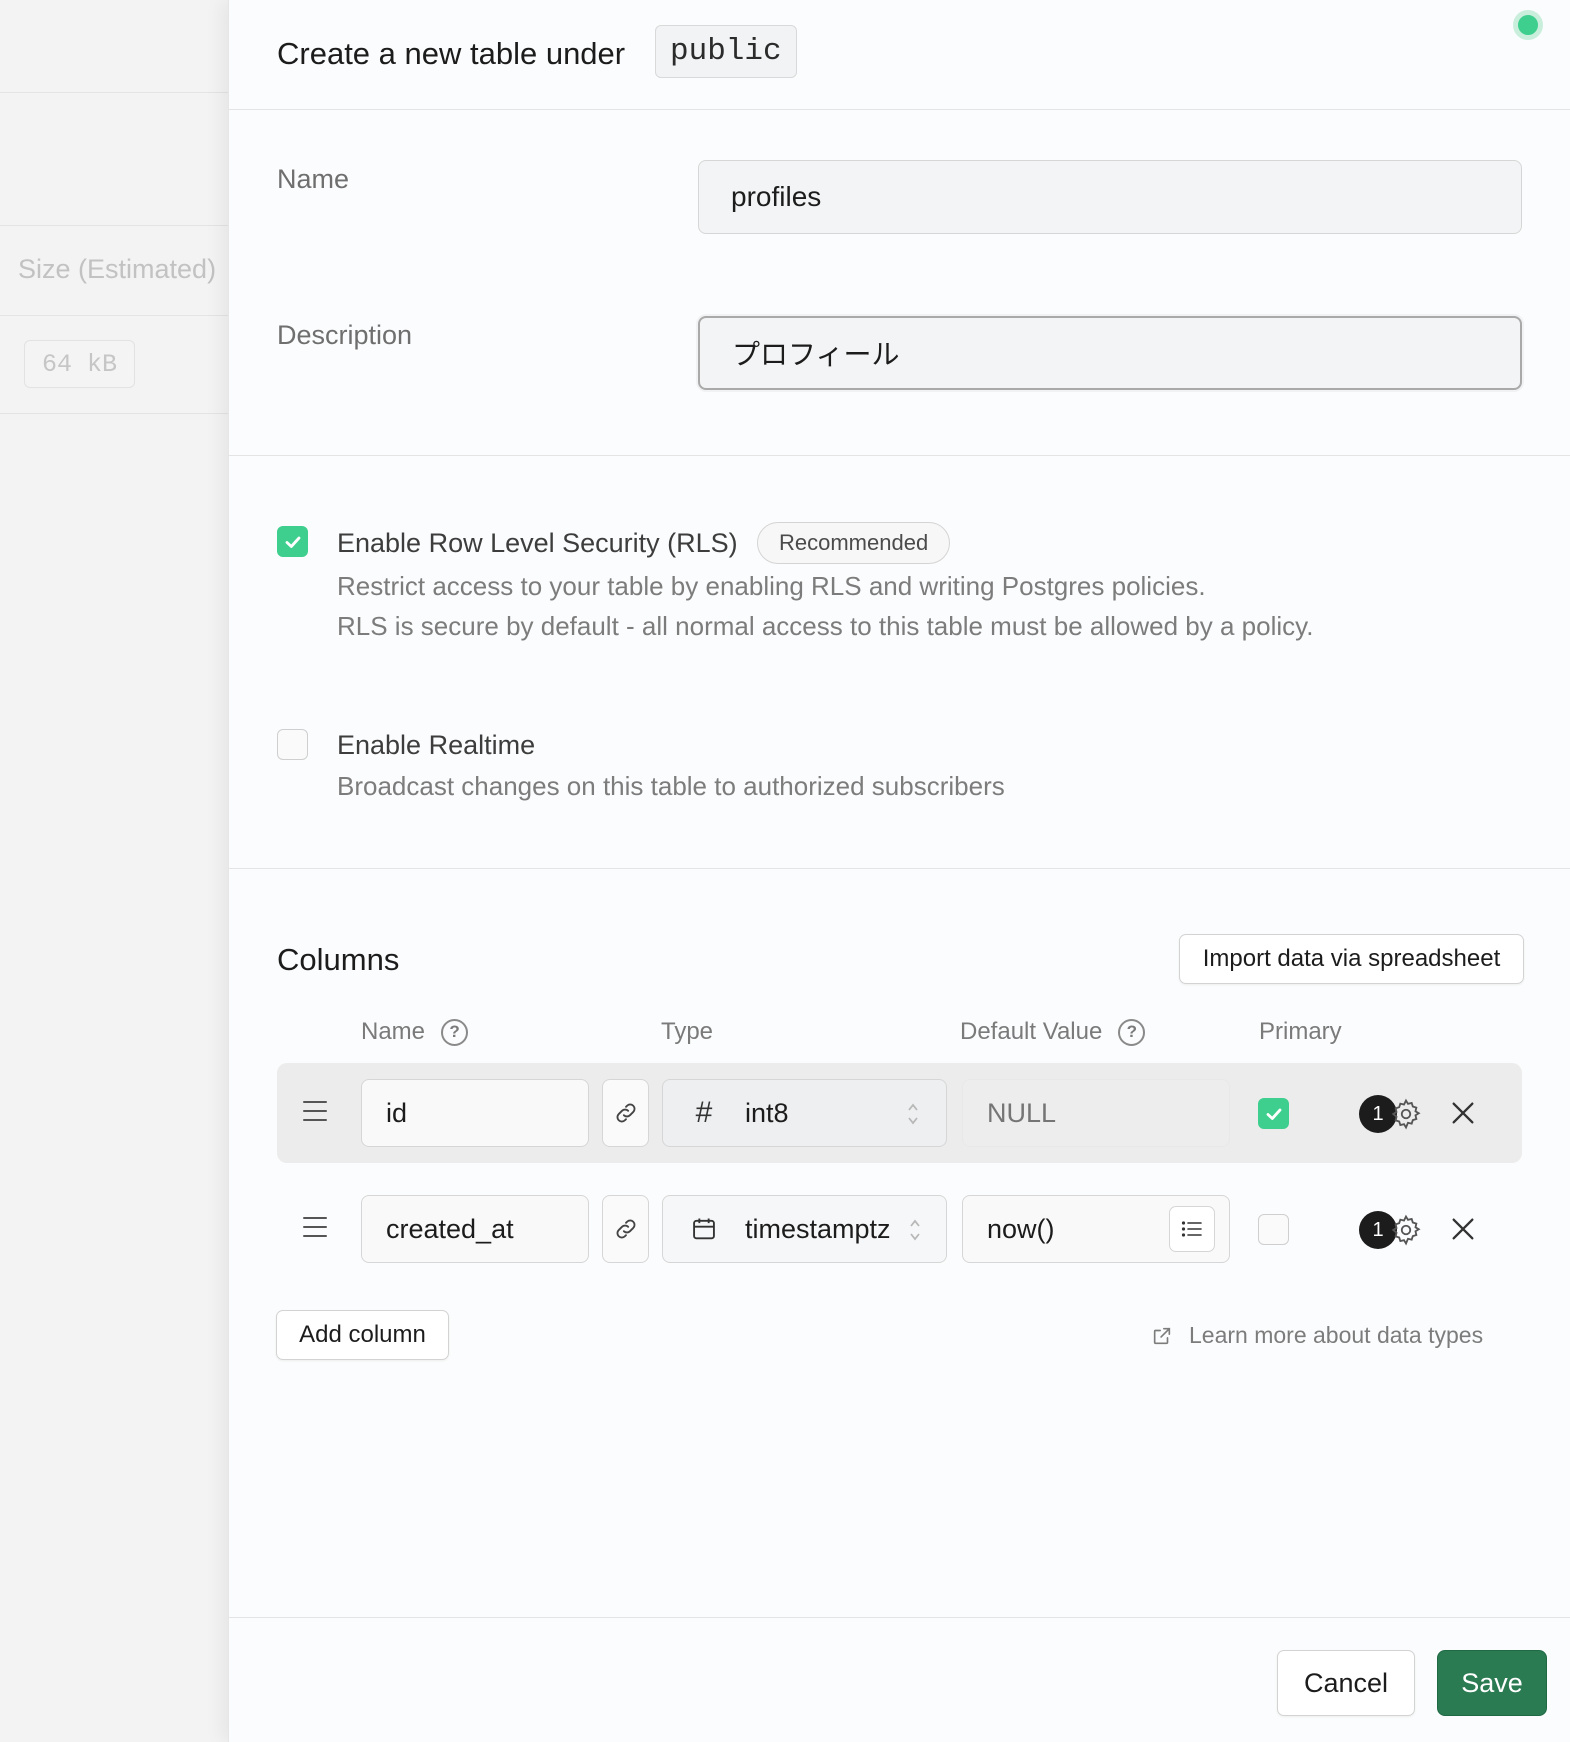 Image resolution: width=1570 pixels, height=1742 pixels. I want to click on hash-icon: #, so click(704, 1112).